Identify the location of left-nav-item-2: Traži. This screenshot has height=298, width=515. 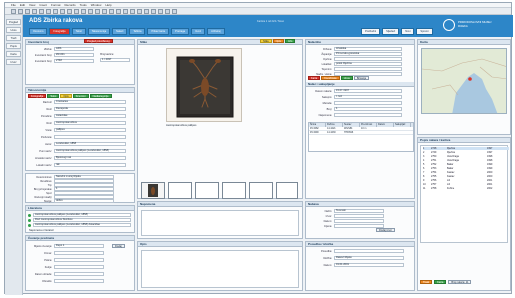
(13, 38).